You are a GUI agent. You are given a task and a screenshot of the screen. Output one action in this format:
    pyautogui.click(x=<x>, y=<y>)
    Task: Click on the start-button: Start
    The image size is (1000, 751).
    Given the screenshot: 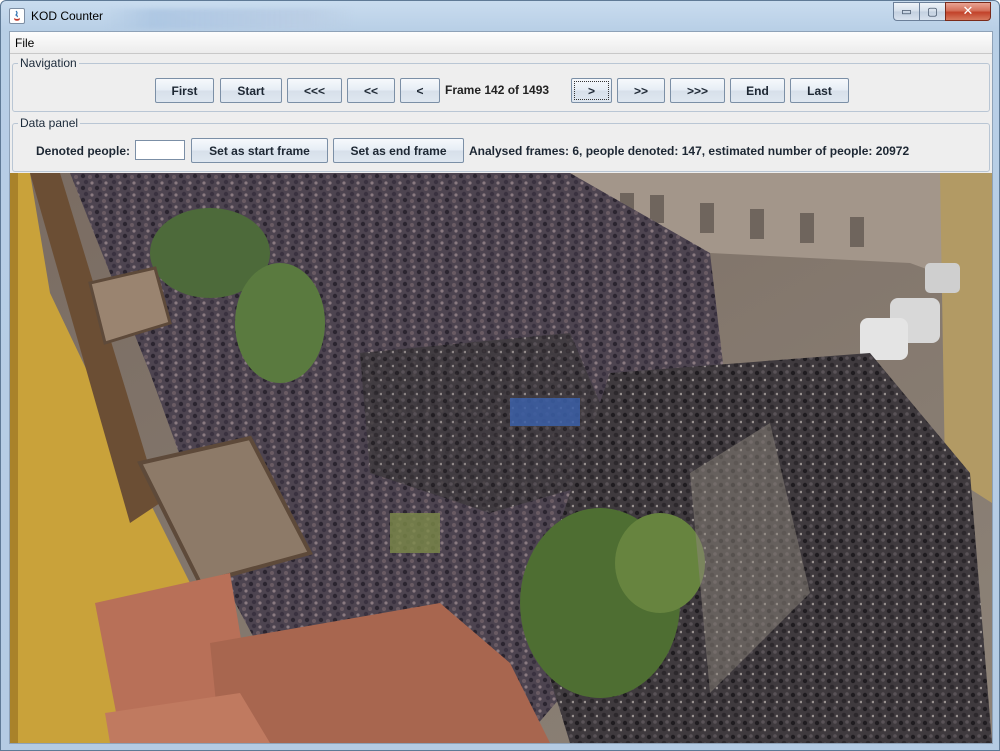 What is the action you would take?
    pyautogui.click(x=251, y=90)
    